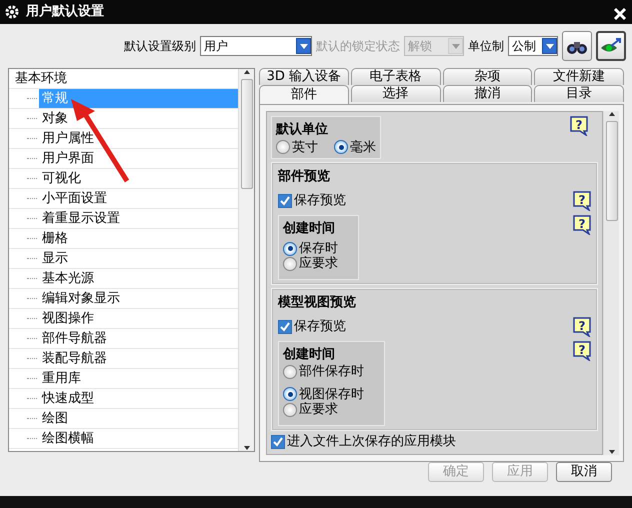 This screenshot has width=632, height=508. I want to click on tree-item: 基本光源, so click(68, 278).